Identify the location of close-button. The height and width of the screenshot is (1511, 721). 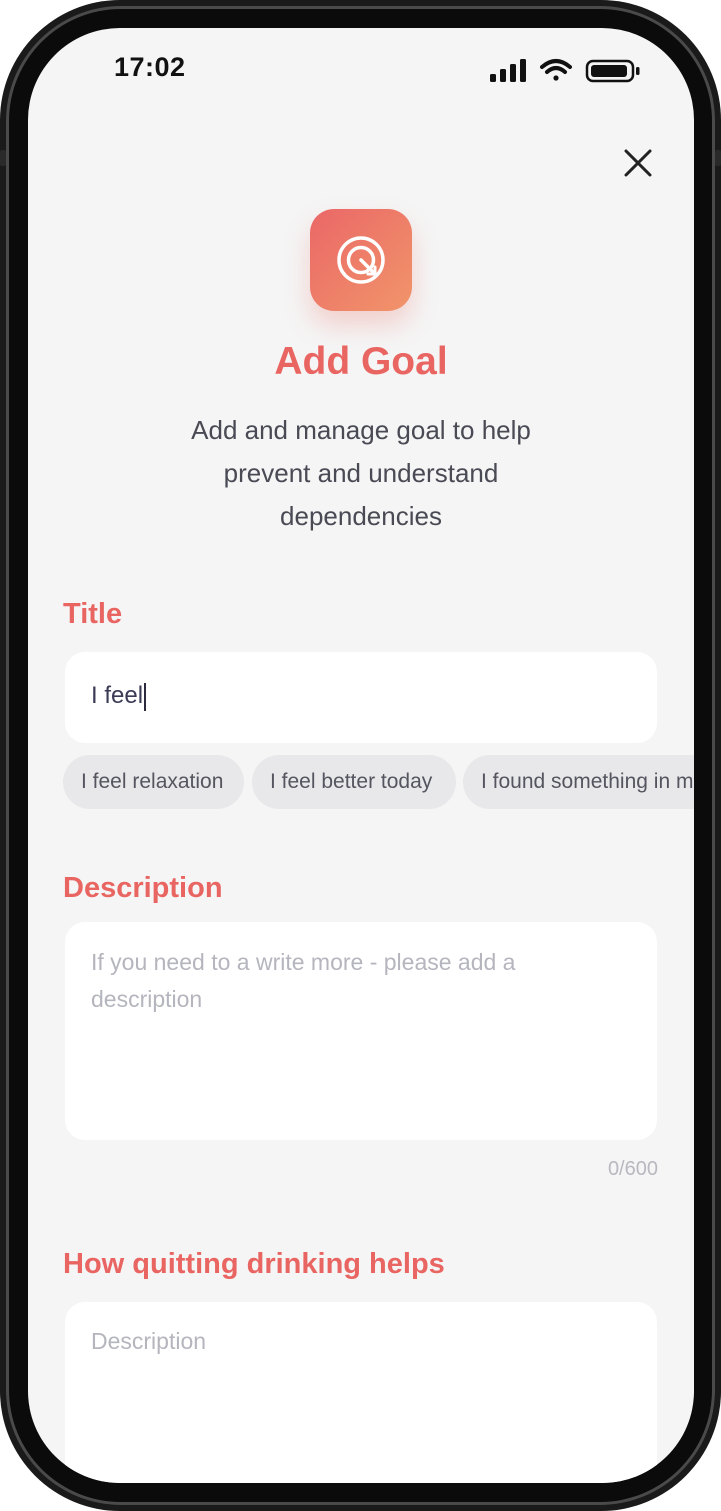
(638, 163).